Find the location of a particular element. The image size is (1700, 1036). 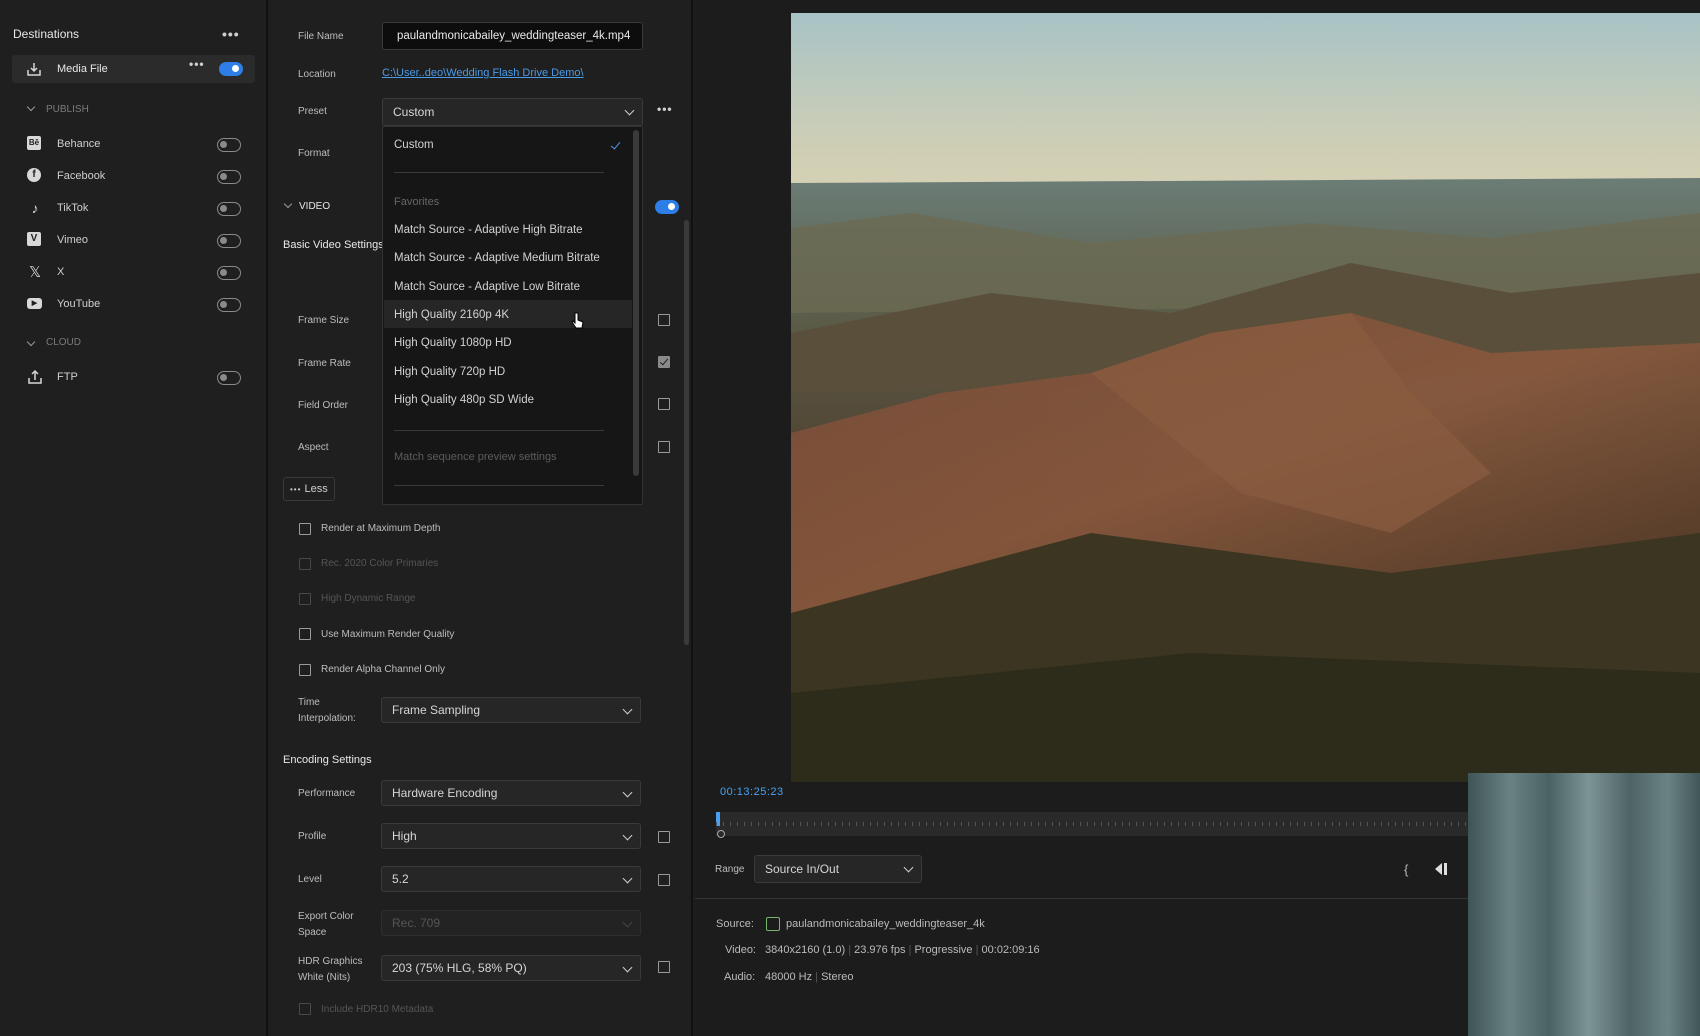

source-value: paulandmonicabailey_weddingteaser_4k is located at coordinates (885, 924).